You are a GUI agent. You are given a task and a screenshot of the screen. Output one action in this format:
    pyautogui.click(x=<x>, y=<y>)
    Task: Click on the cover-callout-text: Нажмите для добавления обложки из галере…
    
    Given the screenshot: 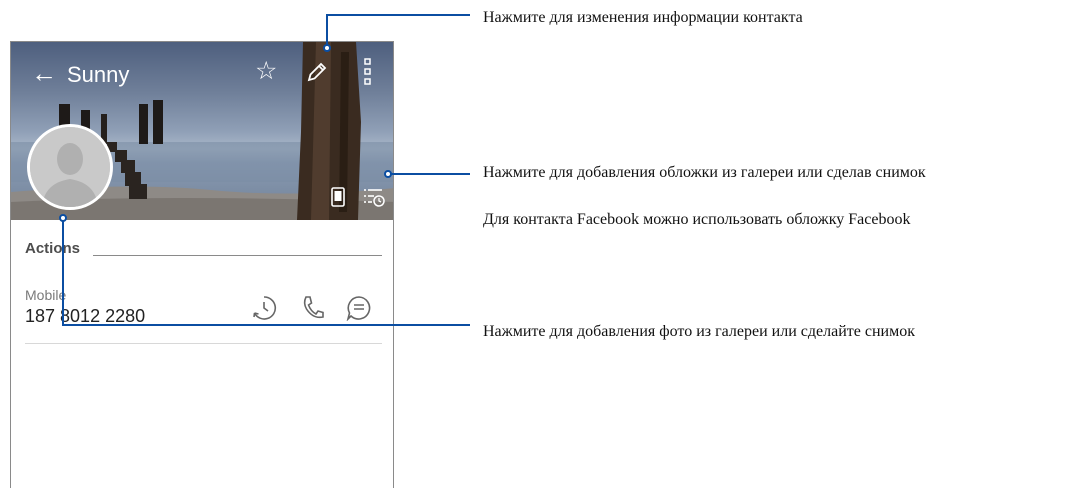 What is the action you would take?
    pyautogui.click(x=704, y=172)
    